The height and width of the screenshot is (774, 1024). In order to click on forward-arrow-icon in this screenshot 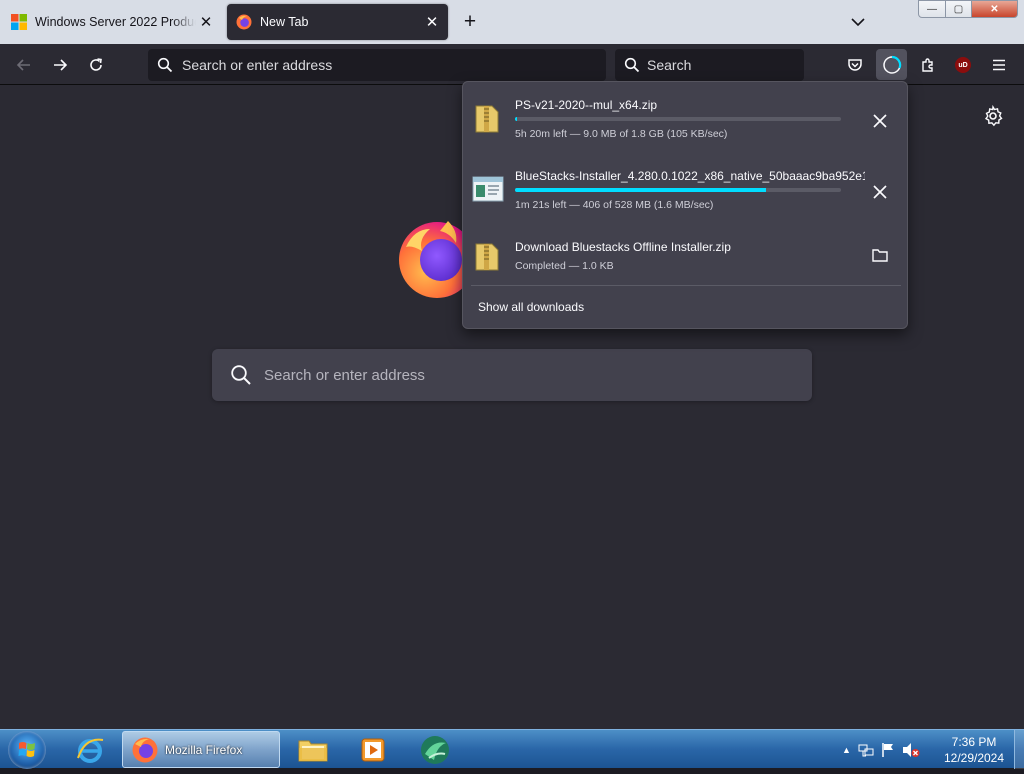, I will do `click(61, 65)`.